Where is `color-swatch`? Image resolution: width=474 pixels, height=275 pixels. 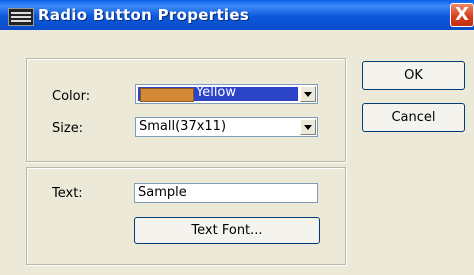
color-swatch is located at coordinates (167, 95).